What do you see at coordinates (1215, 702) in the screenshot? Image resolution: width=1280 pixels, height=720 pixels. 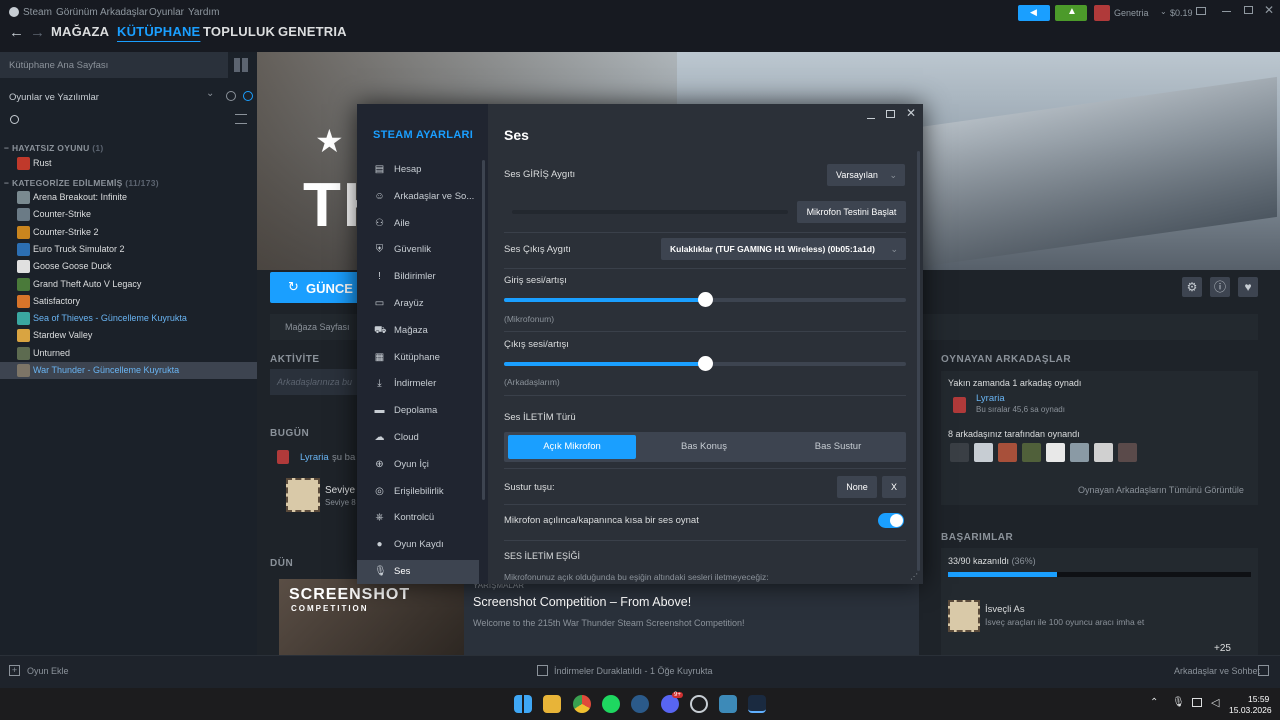 I see `volume-icon: ◁` at bounding box center [1215, 702].